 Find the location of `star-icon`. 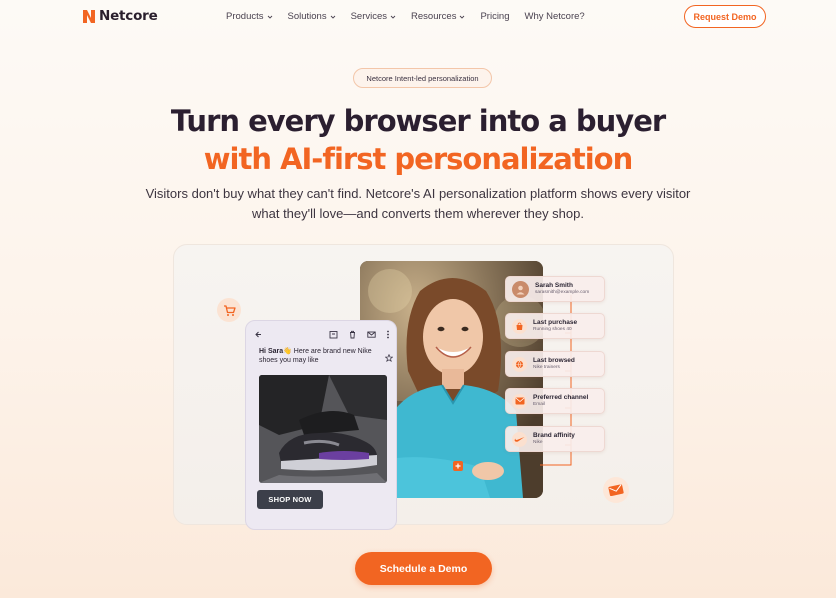

star-icon is located at coordinates (389, 358).